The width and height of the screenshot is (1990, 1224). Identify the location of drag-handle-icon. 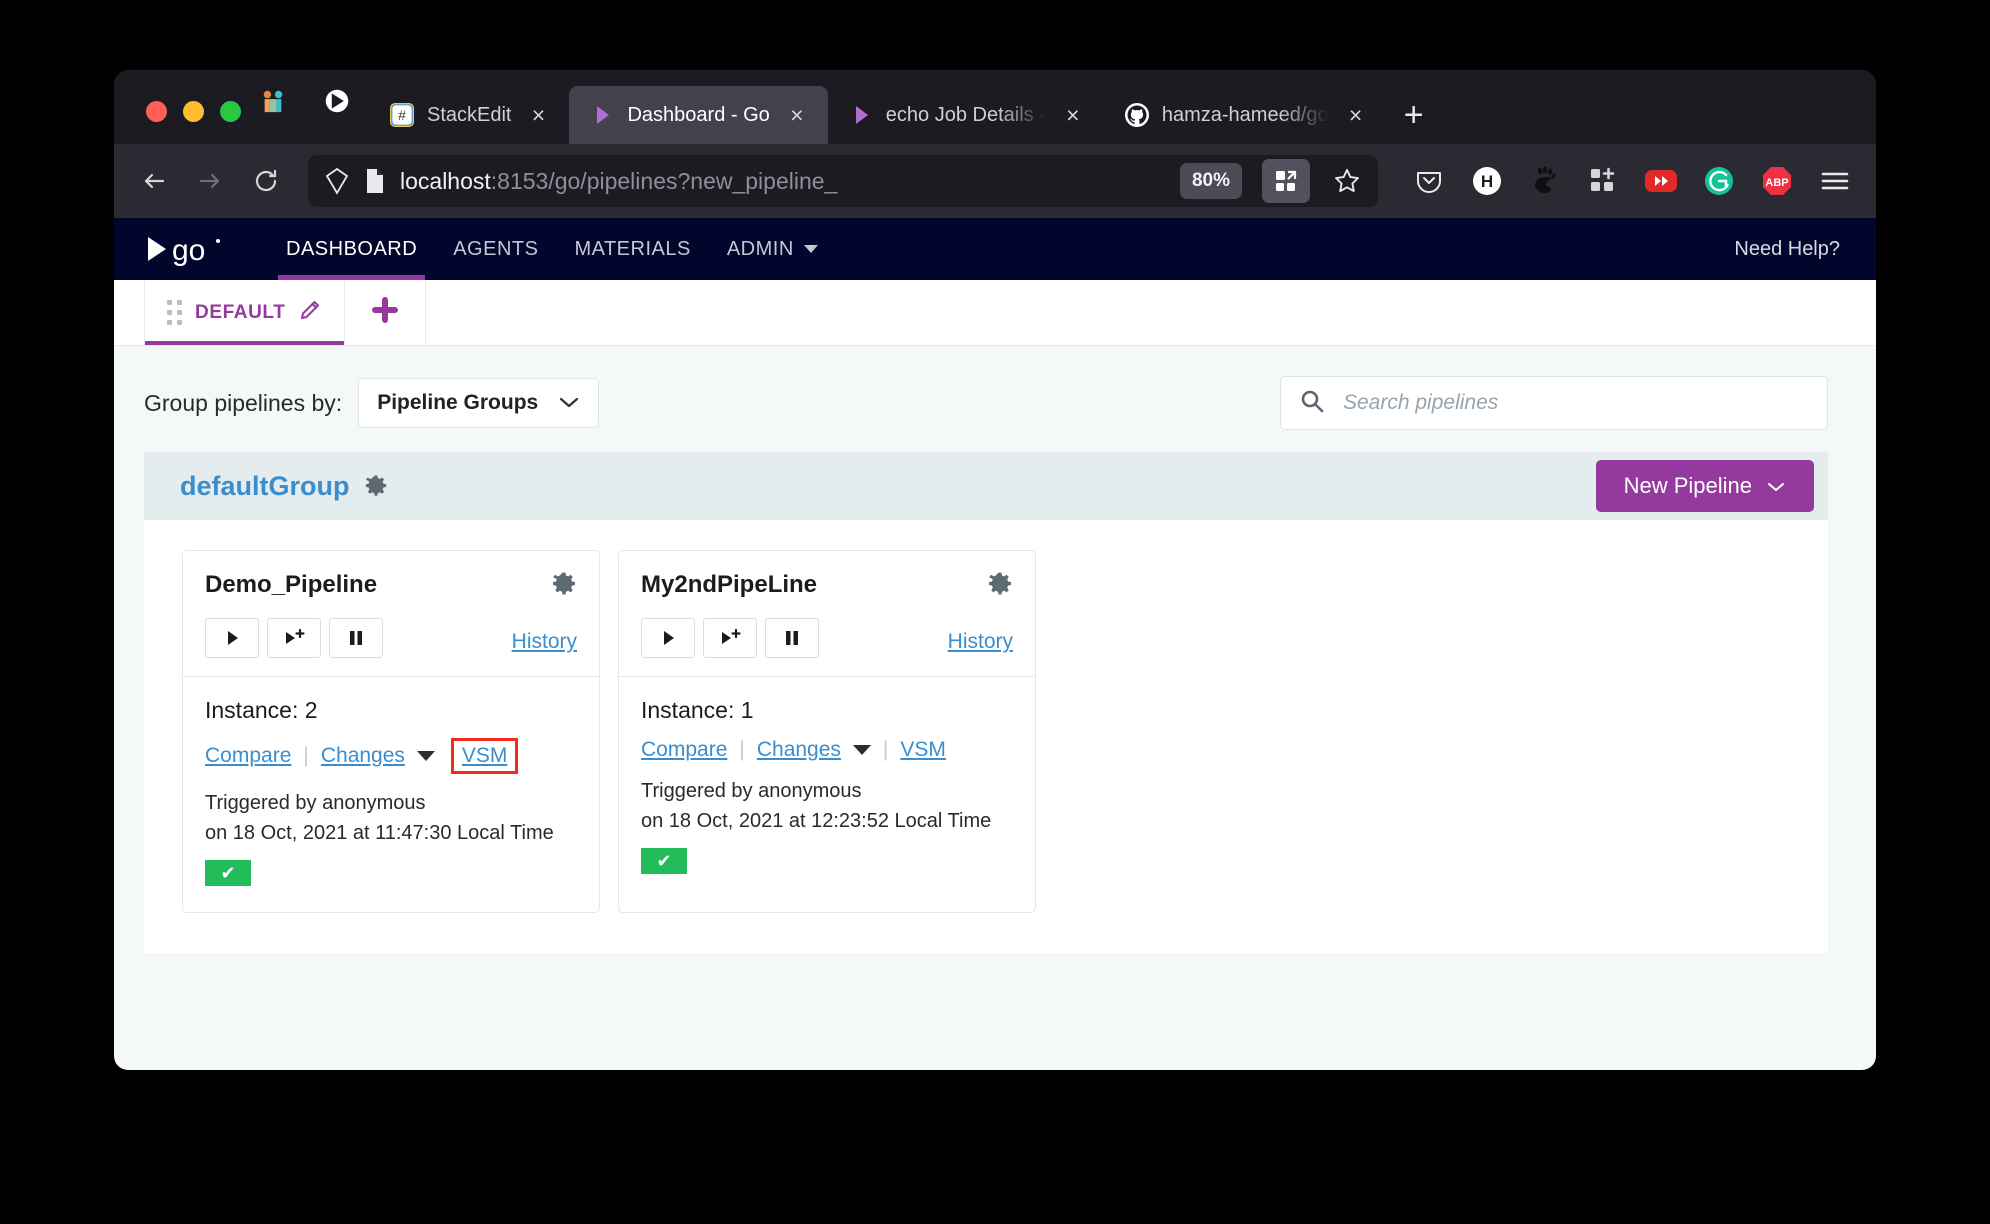
(174, 312).